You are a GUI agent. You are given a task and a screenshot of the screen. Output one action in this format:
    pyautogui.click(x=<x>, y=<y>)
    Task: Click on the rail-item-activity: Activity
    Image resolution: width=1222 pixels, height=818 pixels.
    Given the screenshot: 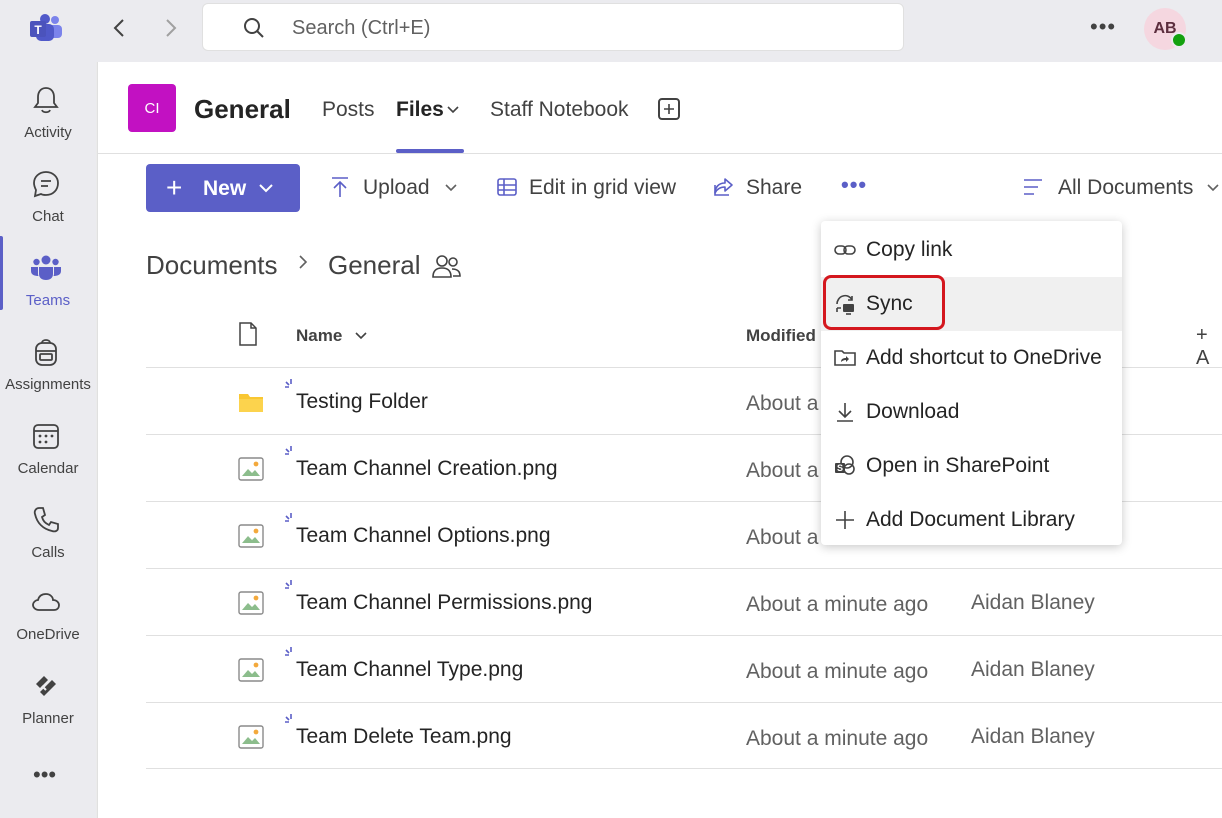 What is the action you would take?
    pyautogui.click(x=48, y=111)
    